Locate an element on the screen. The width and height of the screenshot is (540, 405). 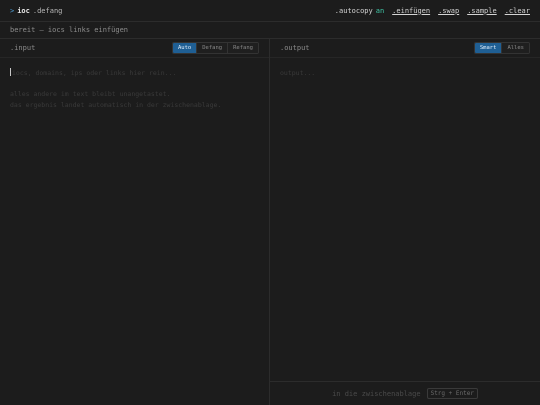
mode-defang-button: Defang is located at coordinates (212, 48).